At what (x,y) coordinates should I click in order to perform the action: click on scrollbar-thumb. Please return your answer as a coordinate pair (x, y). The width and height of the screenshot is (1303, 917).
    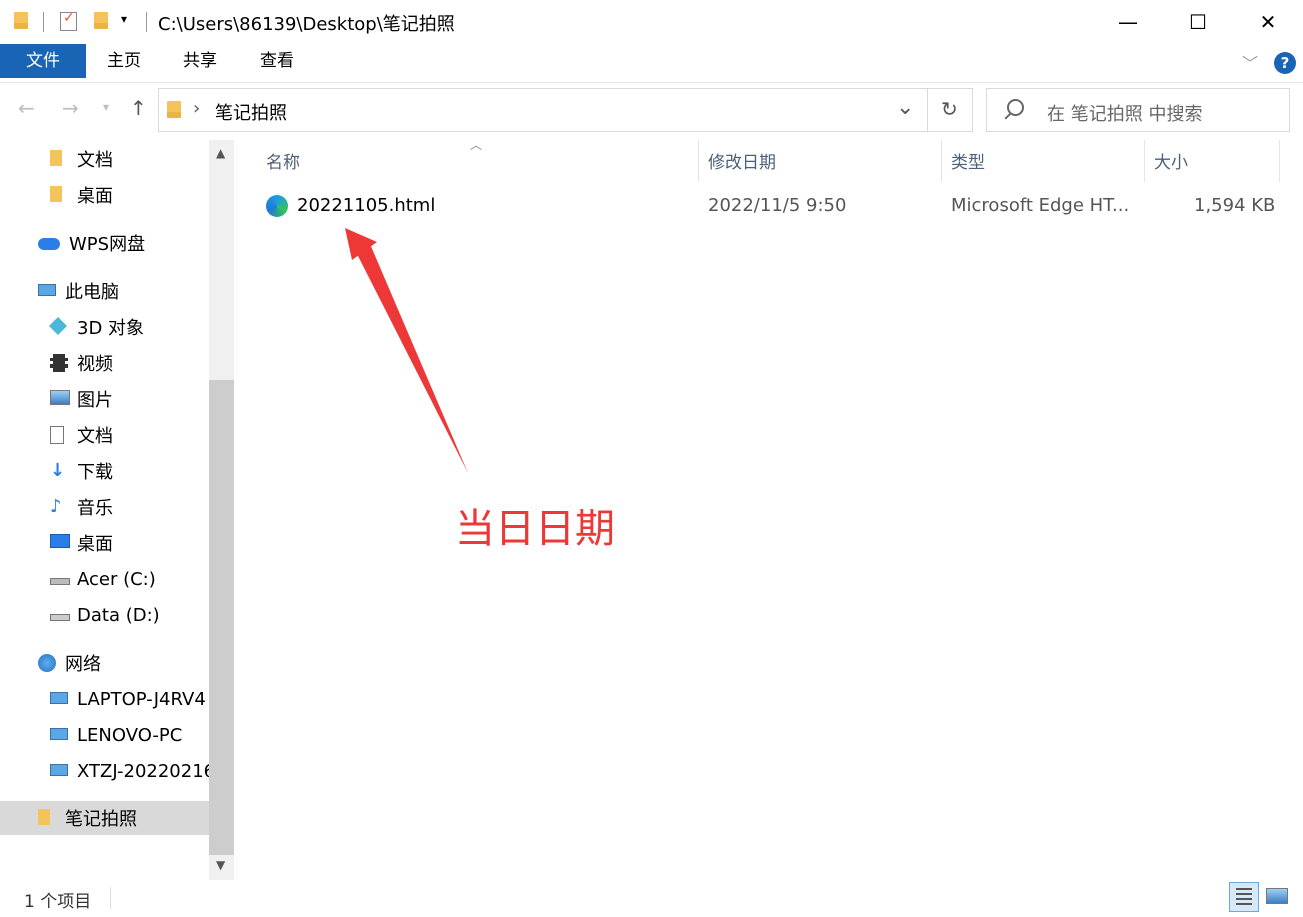
    Looking at the image, I should click on (221, 617).